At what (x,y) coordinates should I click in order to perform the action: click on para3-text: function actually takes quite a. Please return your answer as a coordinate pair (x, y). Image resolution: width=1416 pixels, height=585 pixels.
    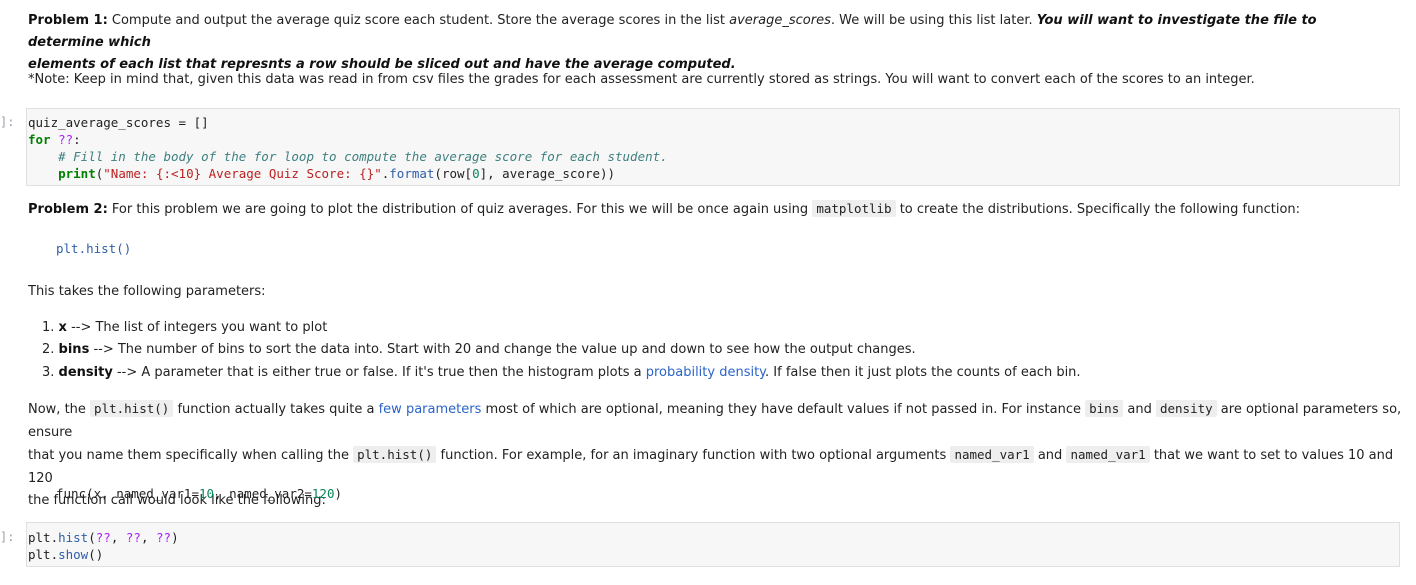
    Looking at the image, I should click on (276, 409).